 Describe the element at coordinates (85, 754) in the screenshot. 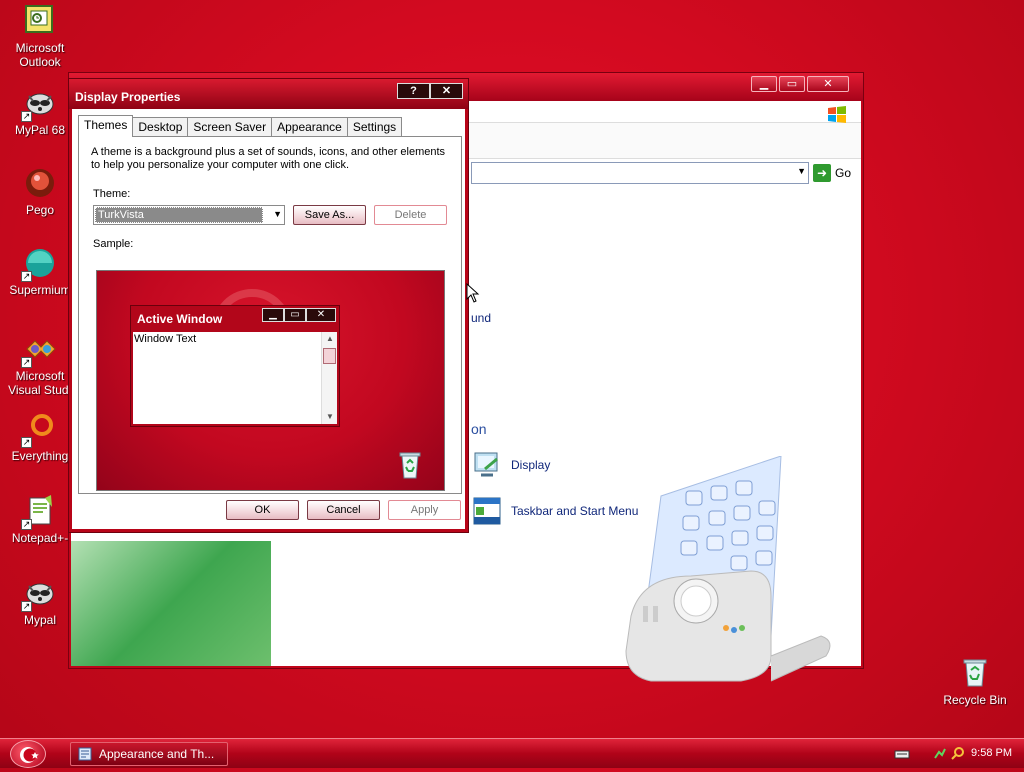

I see `control-panel-icon` at that location.